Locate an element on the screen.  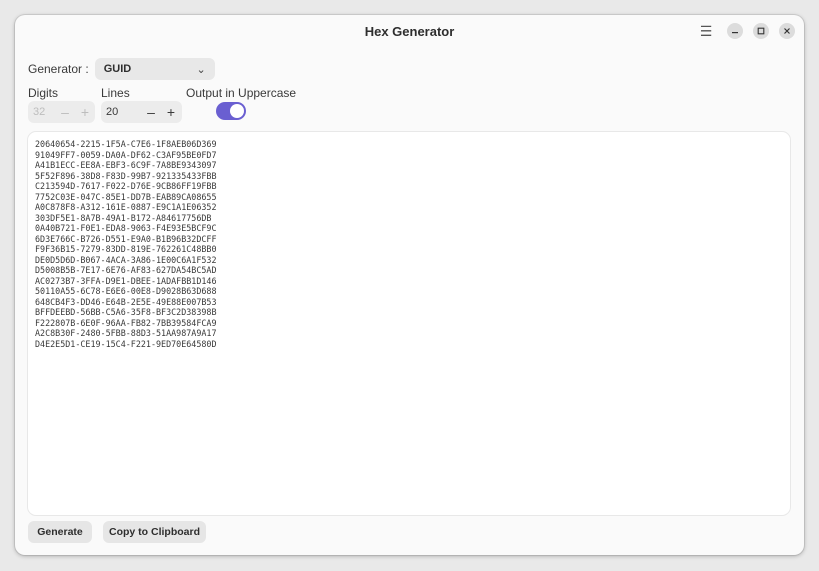
maximize-button is located at coordinates (761, 31).